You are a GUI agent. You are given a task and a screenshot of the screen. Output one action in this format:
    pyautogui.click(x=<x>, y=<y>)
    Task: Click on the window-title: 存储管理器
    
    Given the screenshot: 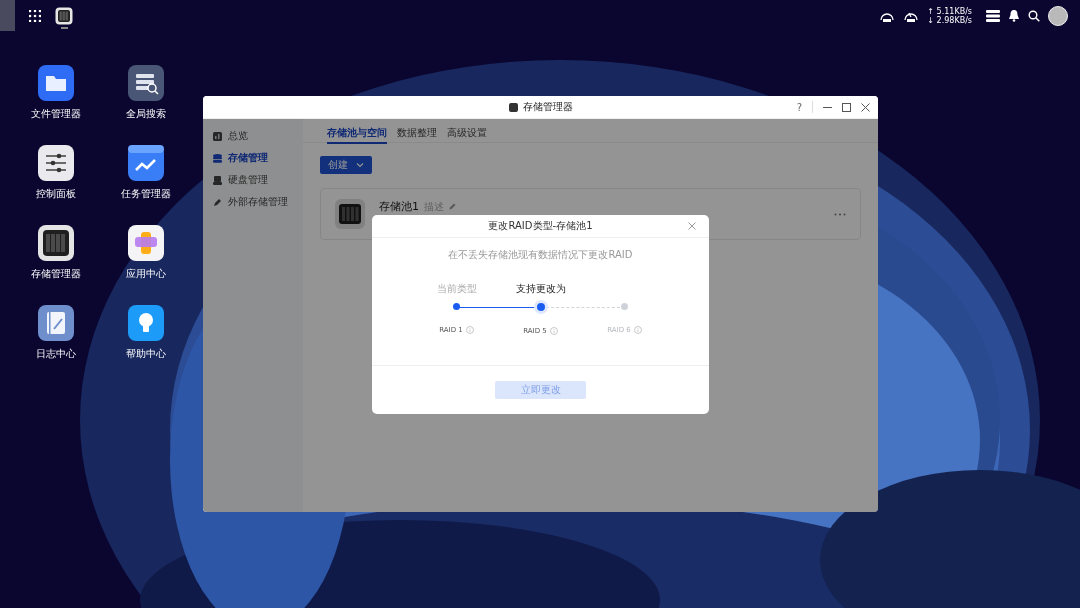 What is the action you would take?
    pyautogui.click(x=547, y=107)
    